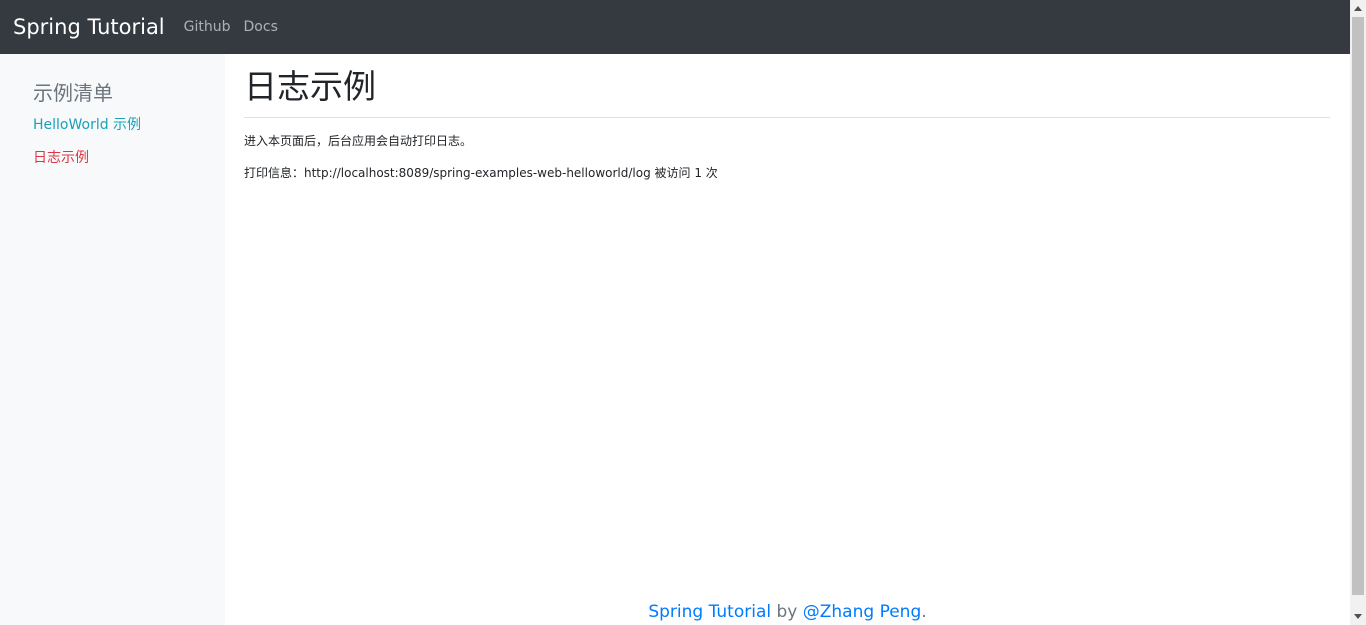 This screenshot has width=1366, height=625. Describe the element at coordinates (129, 158) in the screenshot. I see `sidebar-item-log: 日志示例` at that location.